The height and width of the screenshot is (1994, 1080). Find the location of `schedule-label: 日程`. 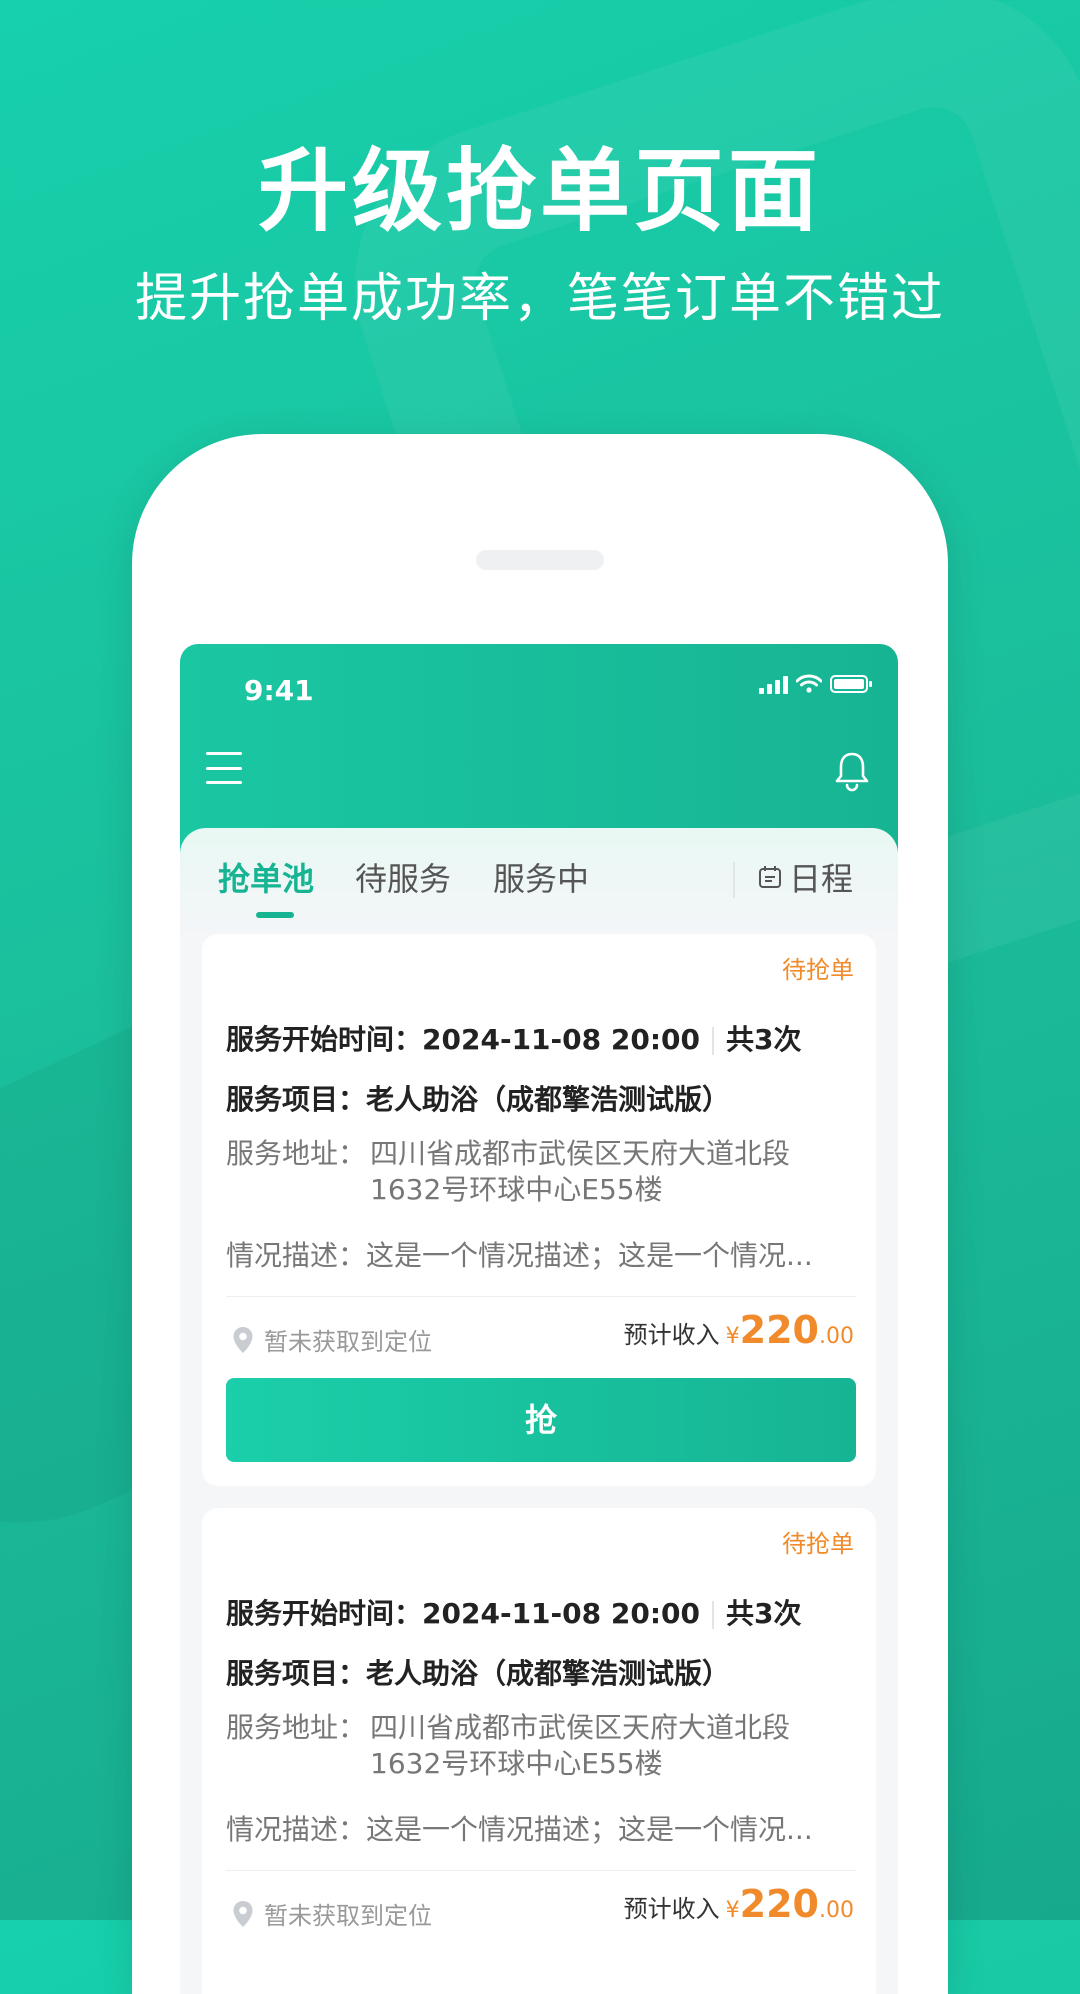

schedule-label: 日程 is located at coordinates (821, 879).